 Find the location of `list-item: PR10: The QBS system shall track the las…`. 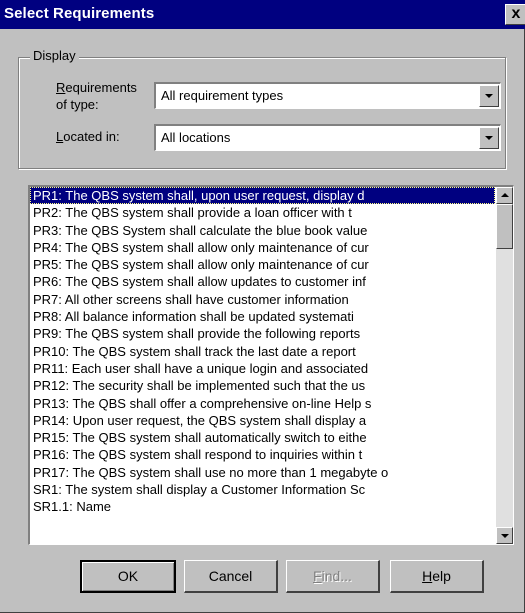

list-item: PR10: The QBS system shall track the las… is located at coordinates (262, 351).